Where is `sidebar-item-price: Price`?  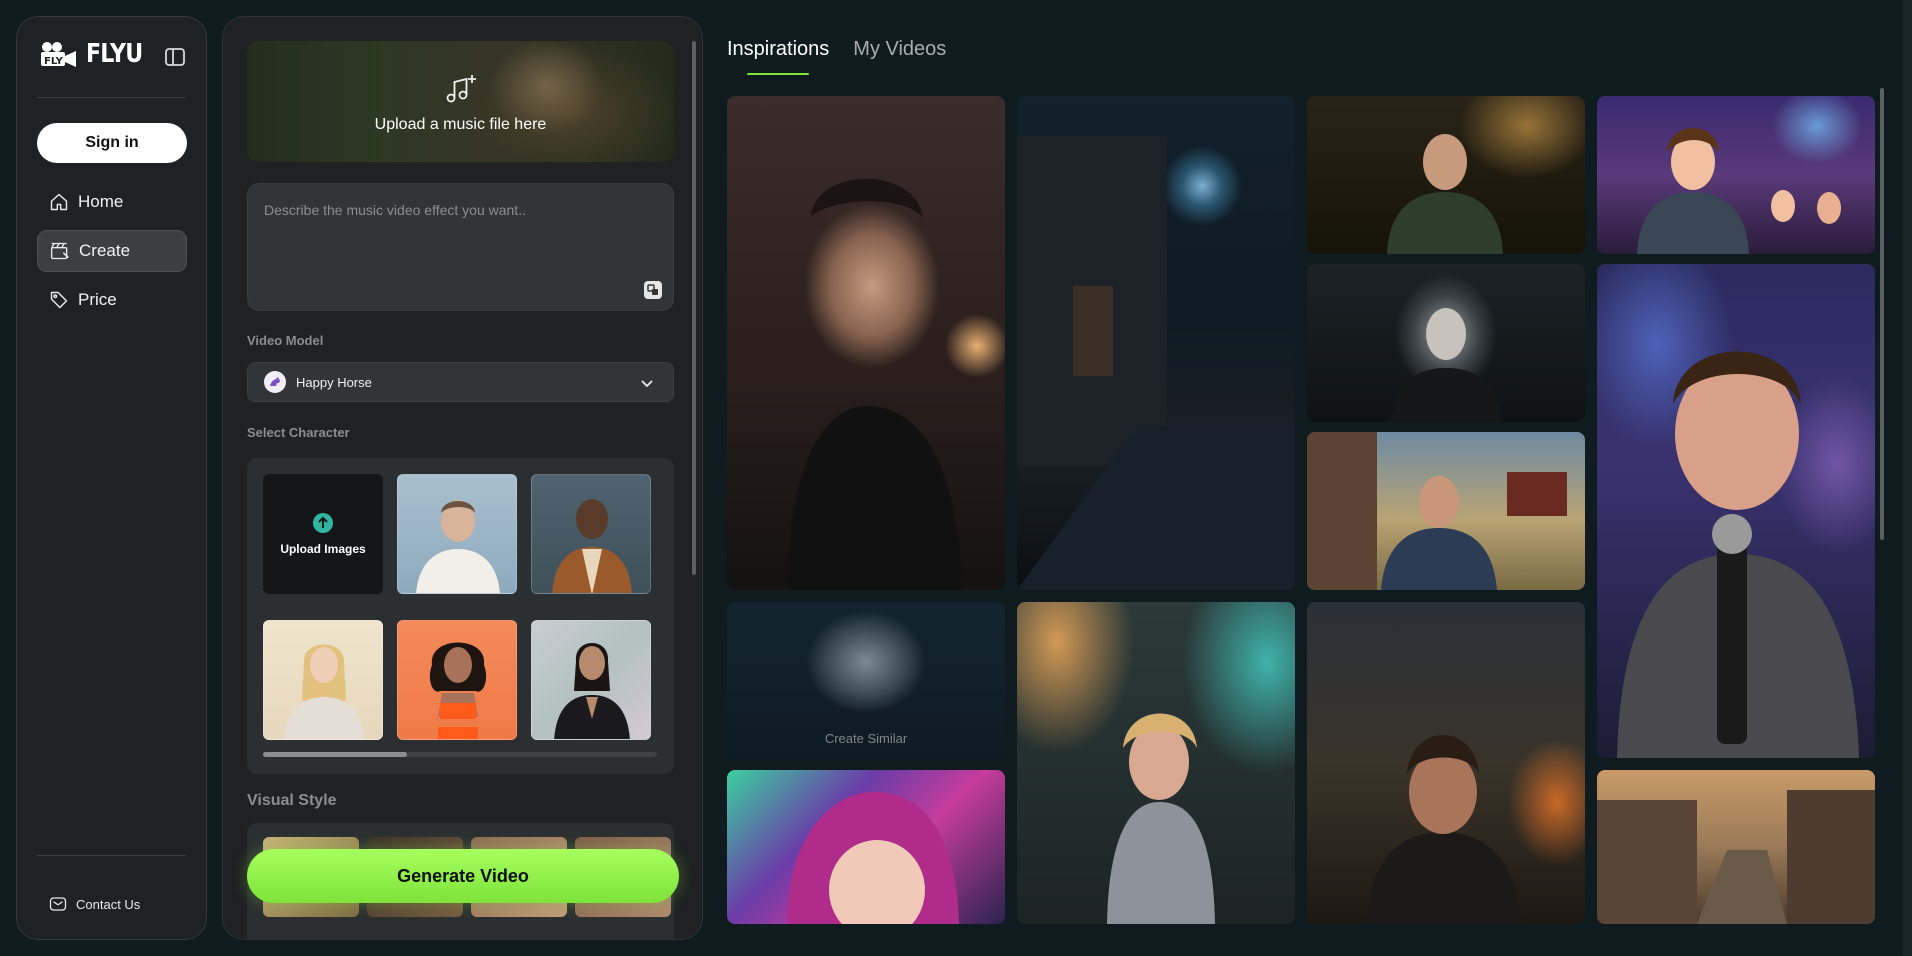 sidebar-item-price: Price is located at coordinates (112, 300).